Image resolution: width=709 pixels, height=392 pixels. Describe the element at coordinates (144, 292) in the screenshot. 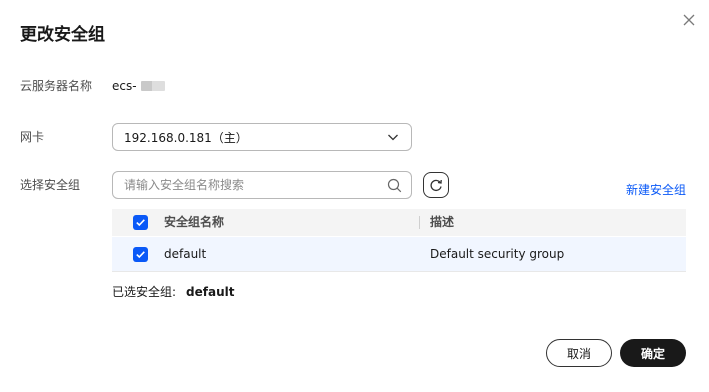

I see `selected-label: 已选安全组:` at that location.